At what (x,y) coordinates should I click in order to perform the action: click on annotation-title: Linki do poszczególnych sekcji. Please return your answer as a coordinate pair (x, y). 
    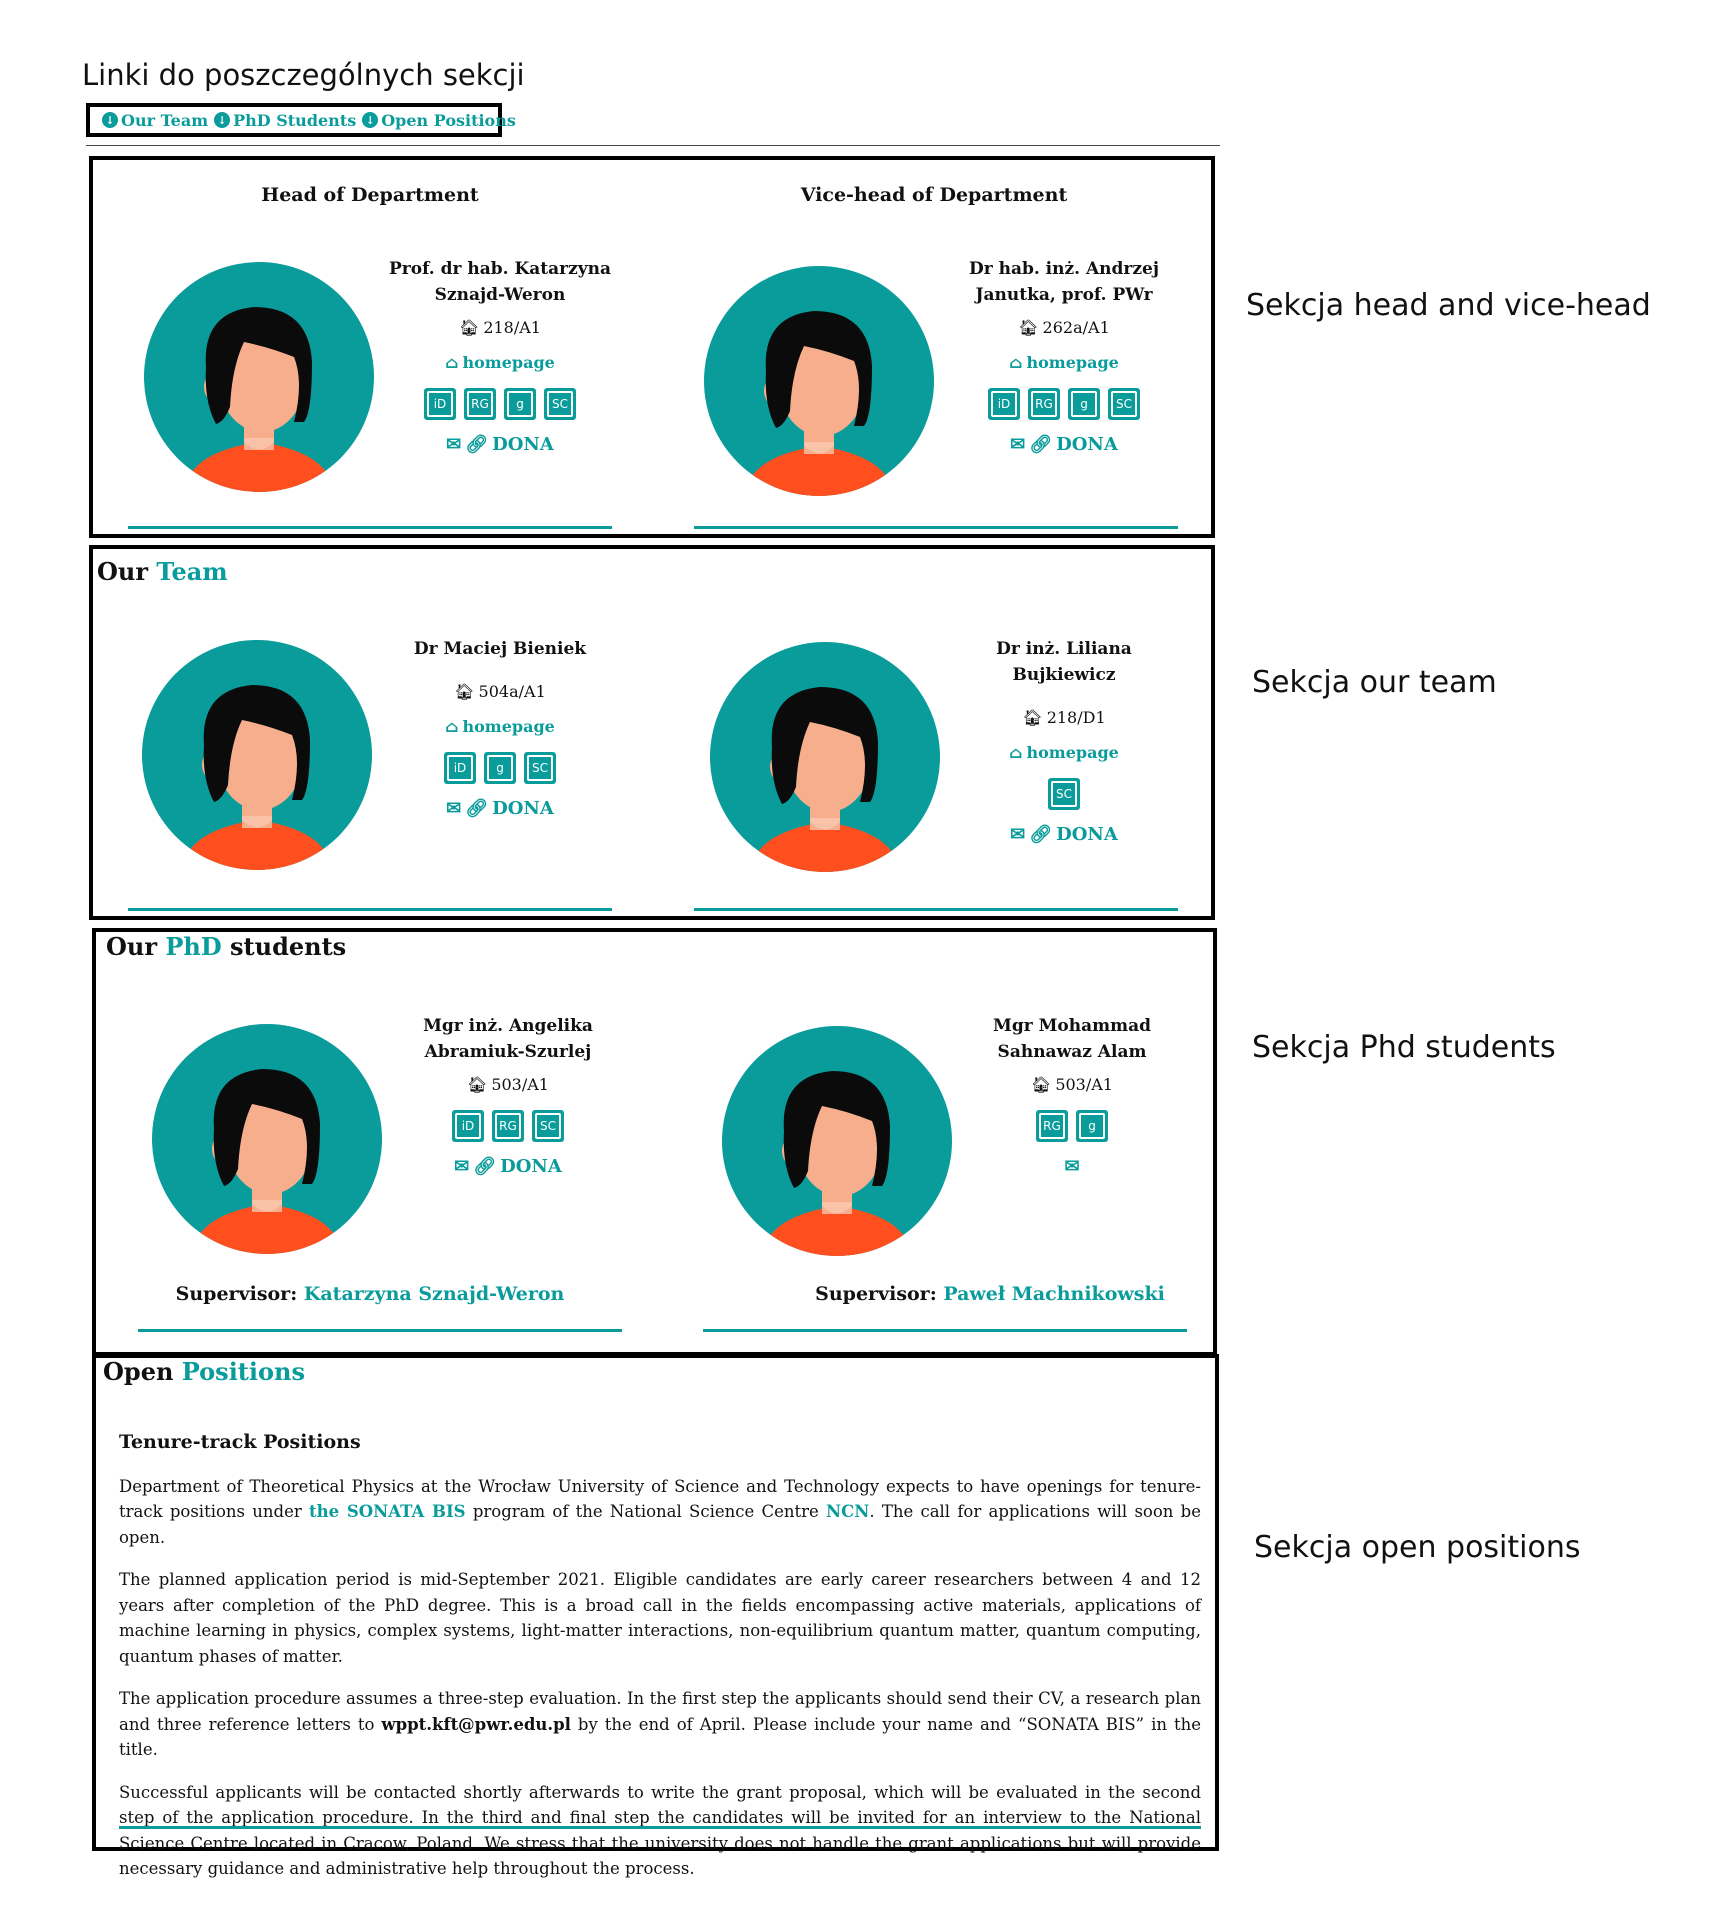
    Looking at the image, I should click on (303, 75).